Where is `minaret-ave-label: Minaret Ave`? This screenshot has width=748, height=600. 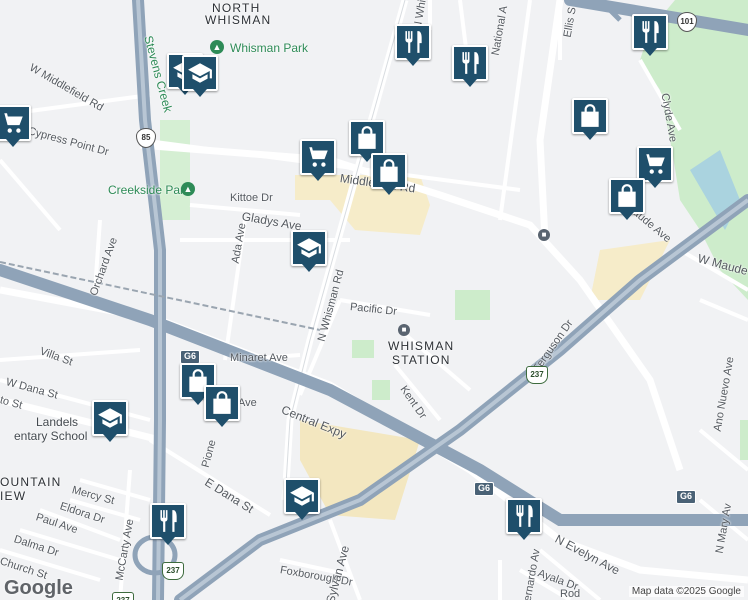
minaret-ave-label: Minaret Ave is located at coordinates (259, 358).